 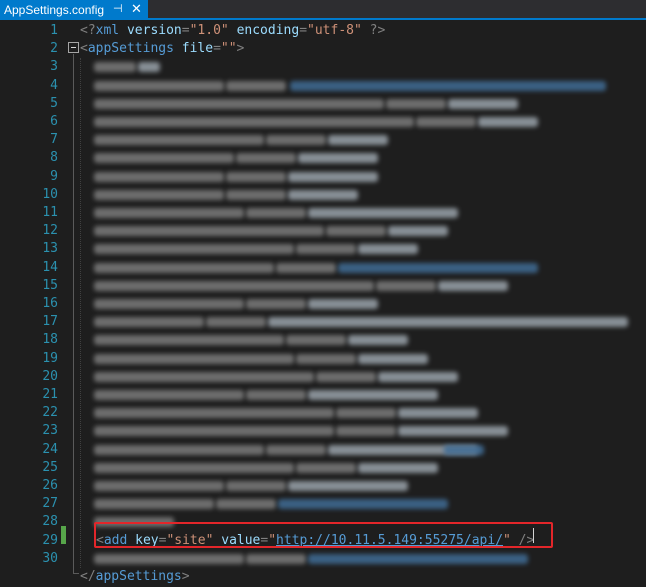 What do you see at coordinates (50, 340) in the screenshot?
I see `line-number: 18` at bounding box center [50, 340].